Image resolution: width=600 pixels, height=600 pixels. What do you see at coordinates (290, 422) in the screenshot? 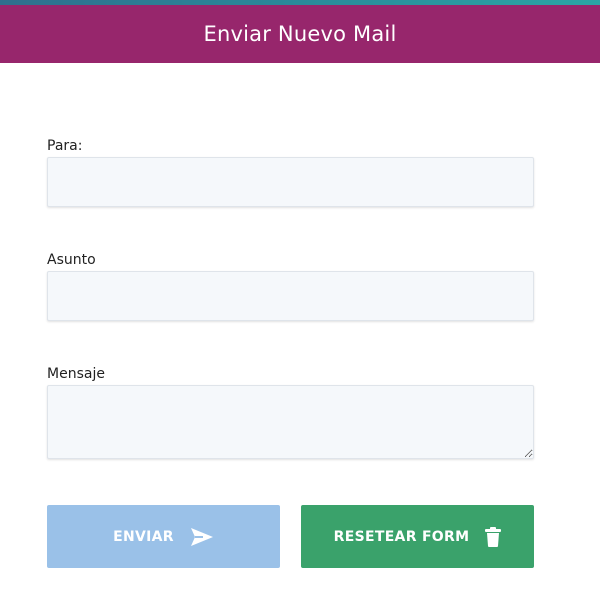
I see `message-textarea` at bounding box center [290, 422].